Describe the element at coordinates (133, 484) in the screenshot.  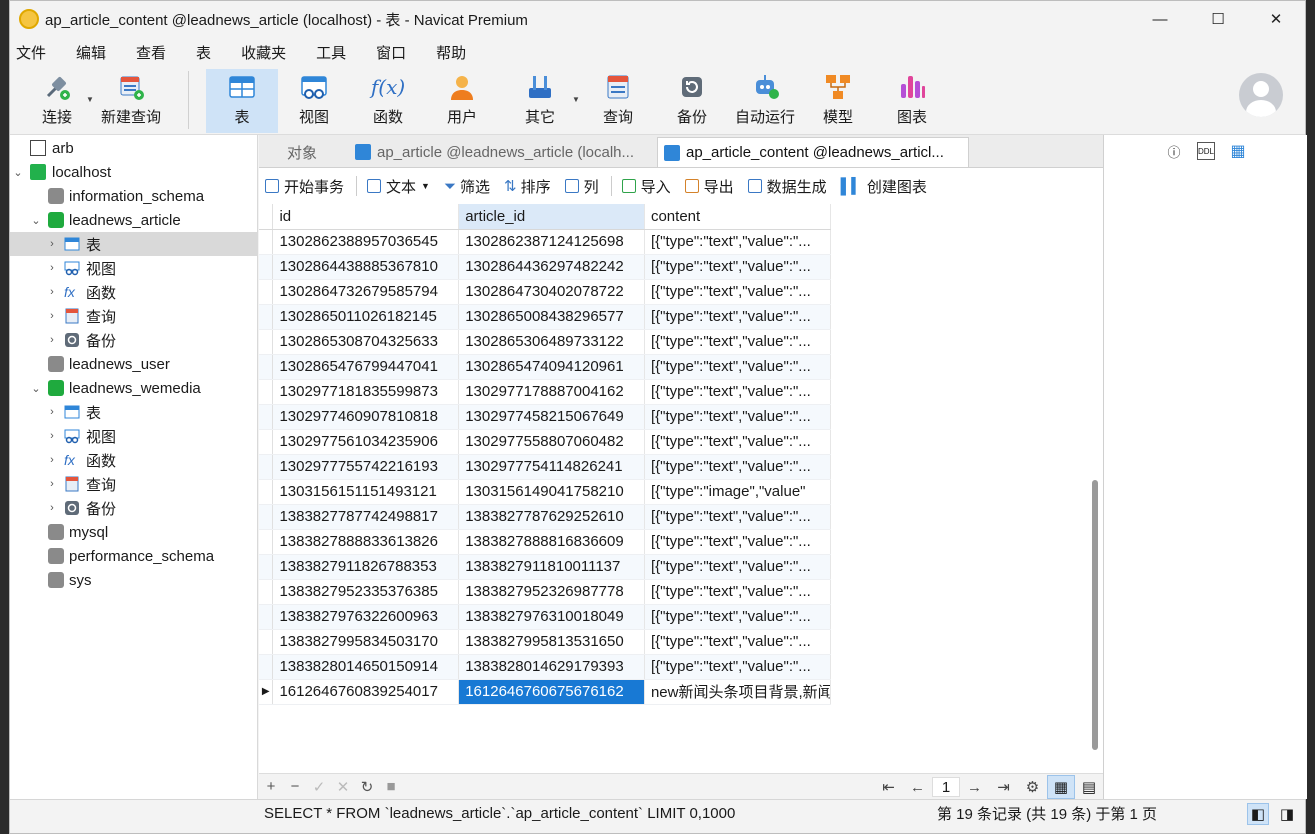
I see `tree-item-queries: › 查询` at that location.